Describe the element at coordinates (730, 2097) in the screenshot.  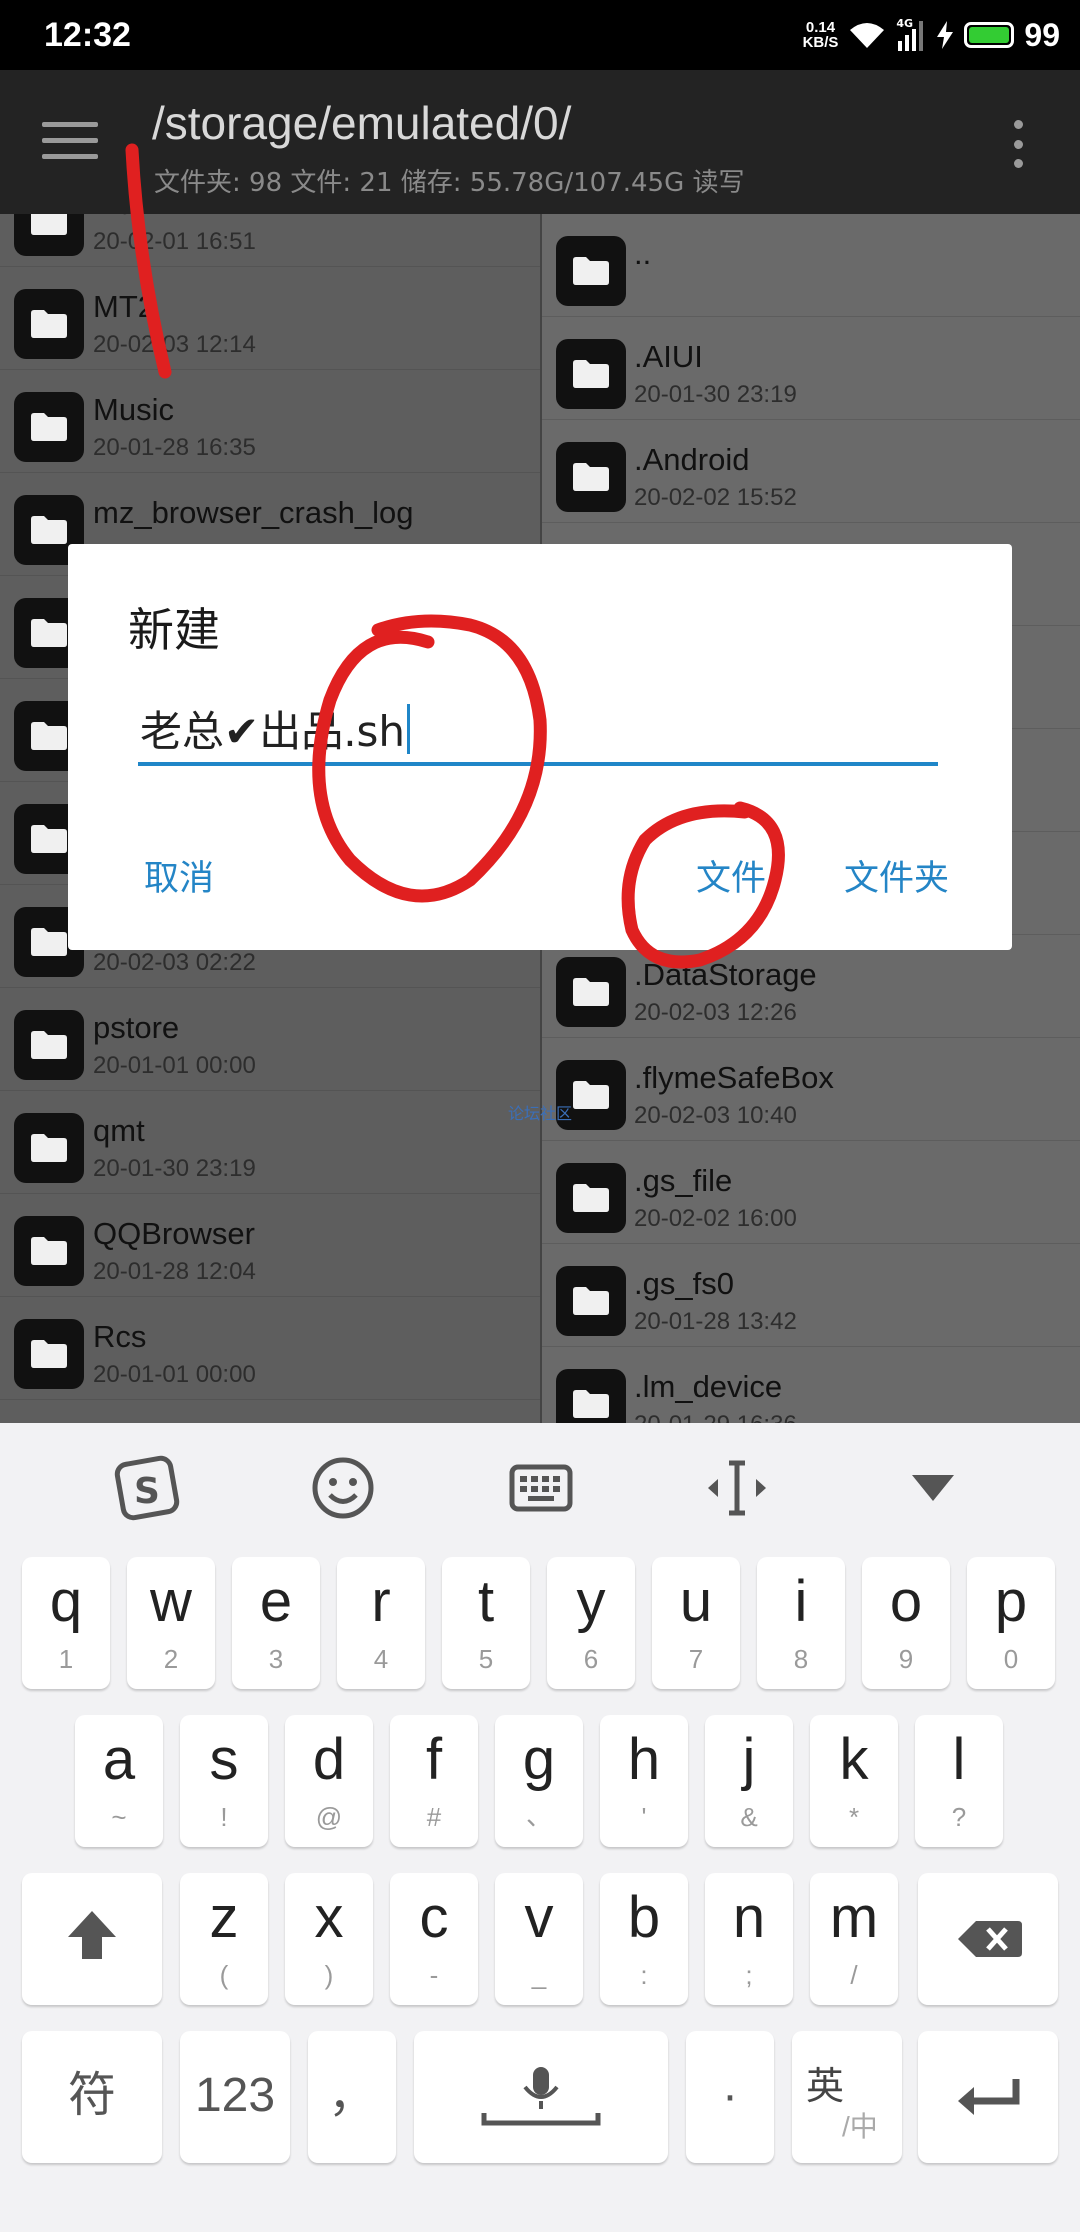
I see `period-key: ·` at that location.